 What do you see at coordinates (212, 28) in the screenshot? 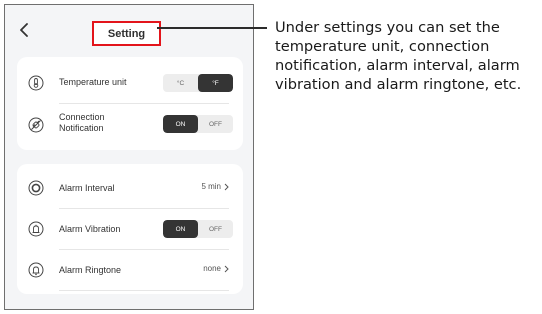
I see `callout-line` at bounding box center [212, 28].